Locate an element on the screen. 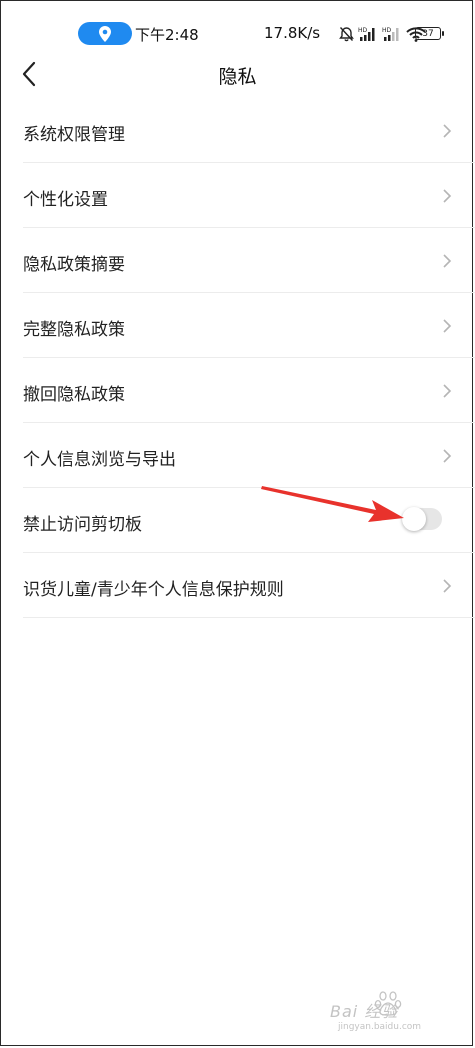 Image resolution: width=475 pixels, height=1048 pixels. menu-item-personalization: 个性化设置 is located at coordinates (237, 195).